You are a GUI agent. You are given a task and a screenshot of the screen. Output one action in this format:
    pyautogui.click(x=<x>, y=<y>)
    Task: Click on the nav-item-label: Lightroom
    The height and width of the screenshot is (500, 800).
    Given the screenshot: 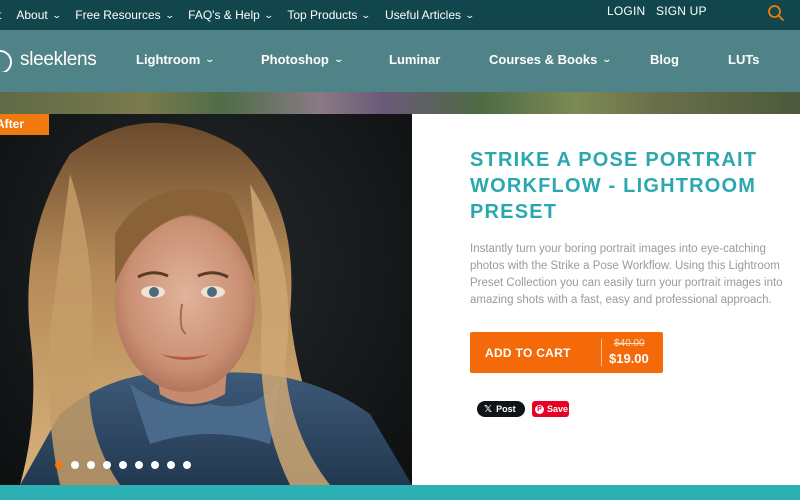 What is the action you would take?
    pyautogui.click(x=168, y=59)
    